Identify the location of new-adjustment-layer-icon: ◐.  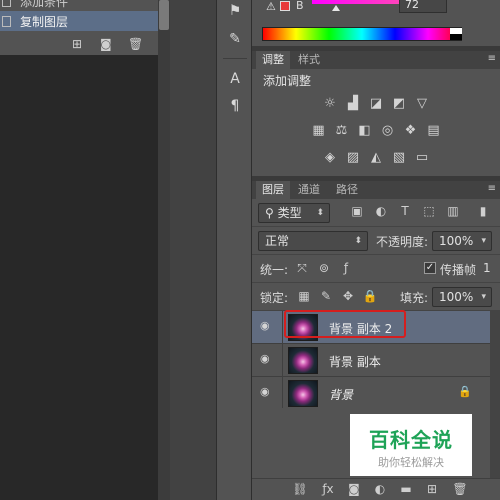
(380, 489).